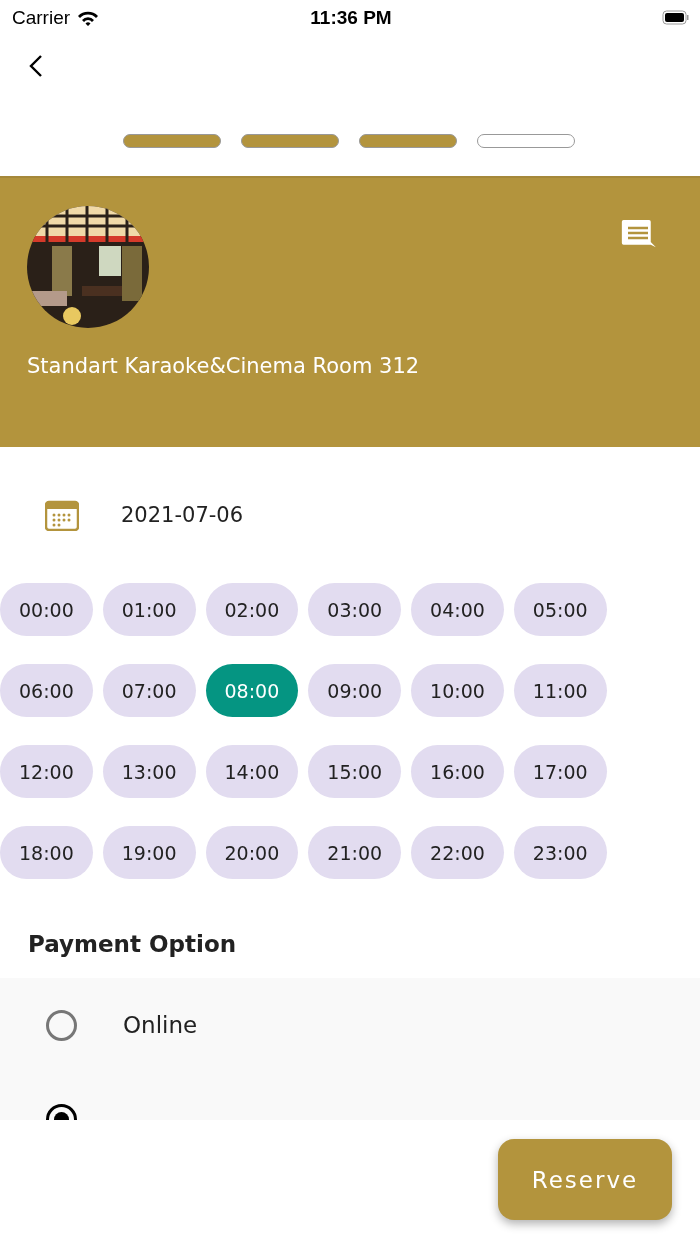 Image resolution: width=700 pixels, height=1244 pixels. Describe the element at coordinates (457, 852) in the screenshot. I see `time-slot-chip: 22:00` at that location.